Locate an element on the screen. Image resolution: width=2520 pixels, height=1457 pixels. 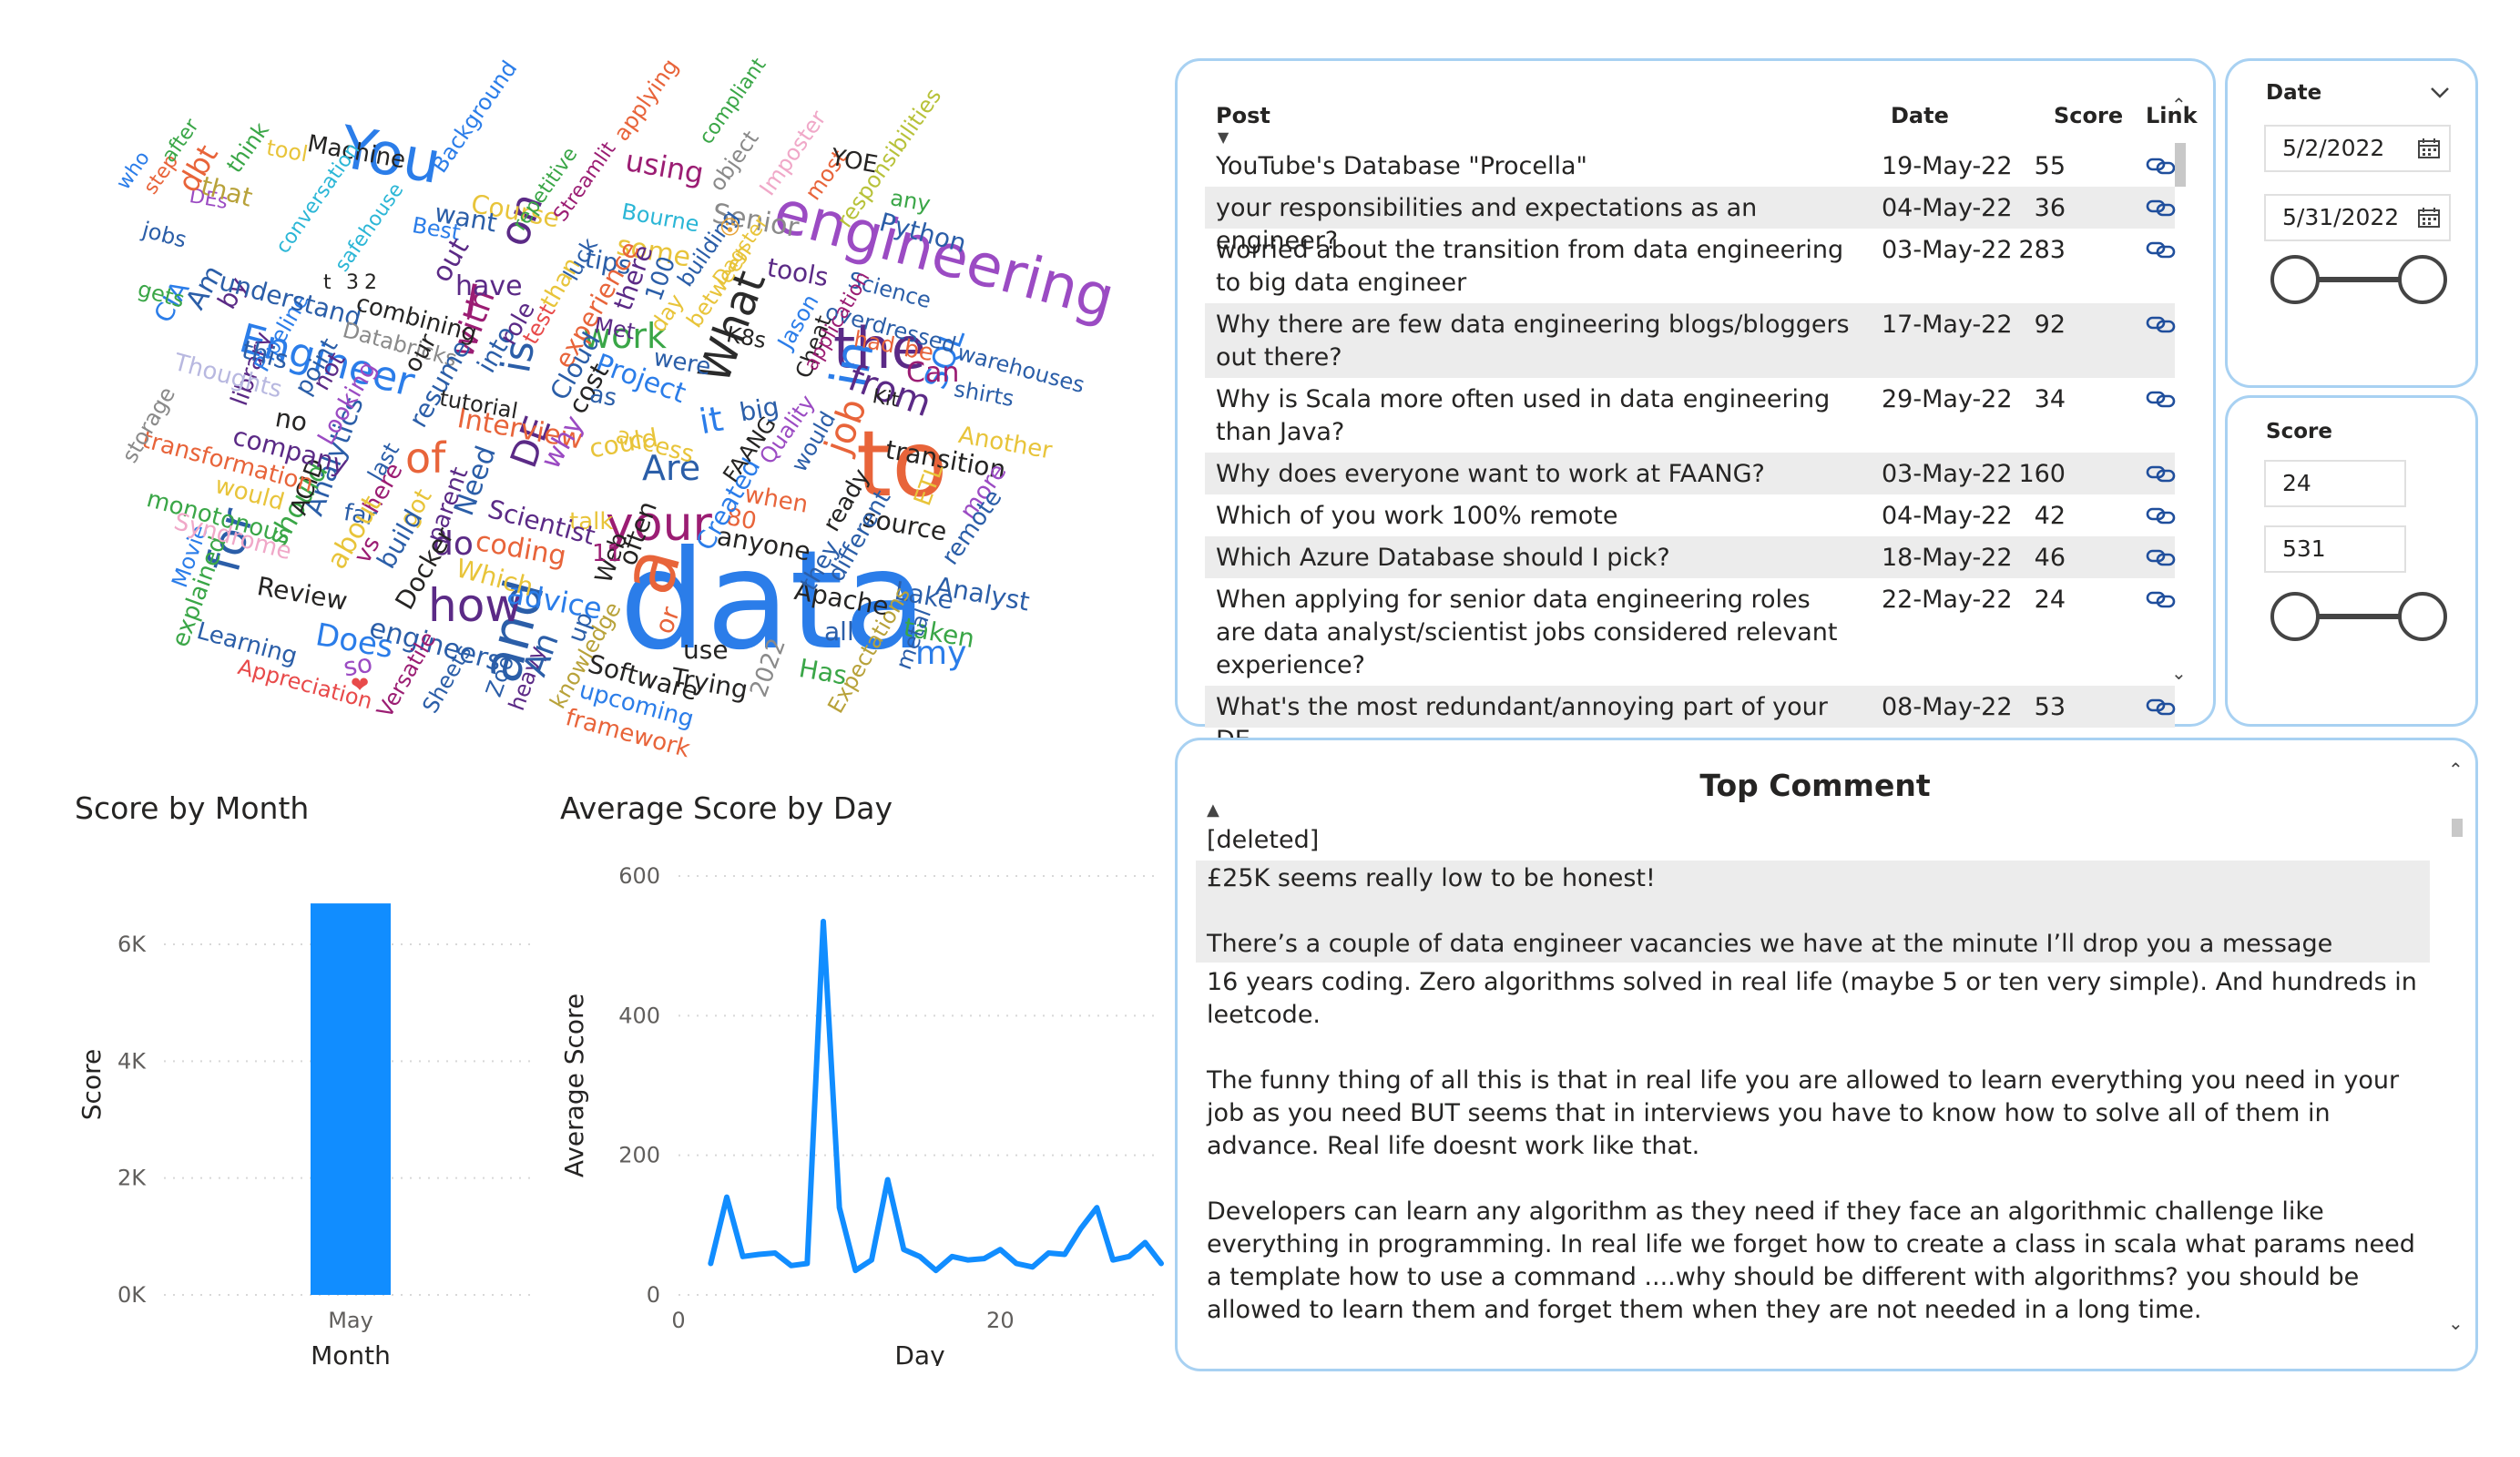
table-row: Which of you work 100% remote 04-May-22 42 is located at coordinates (1691, 515).